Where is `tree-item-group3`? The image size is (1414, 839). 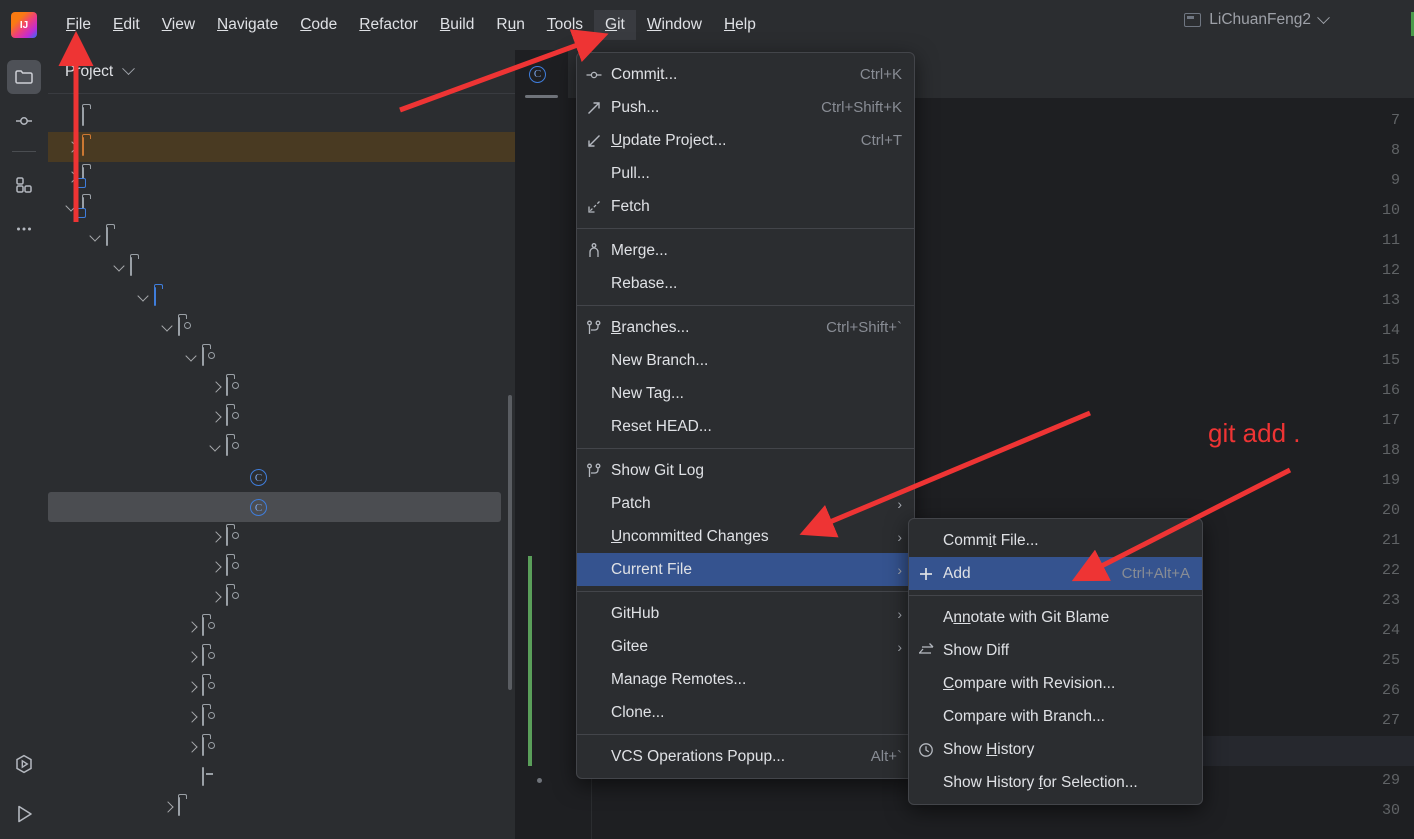
tree-item-group3 is located at coordinates (281, 657).